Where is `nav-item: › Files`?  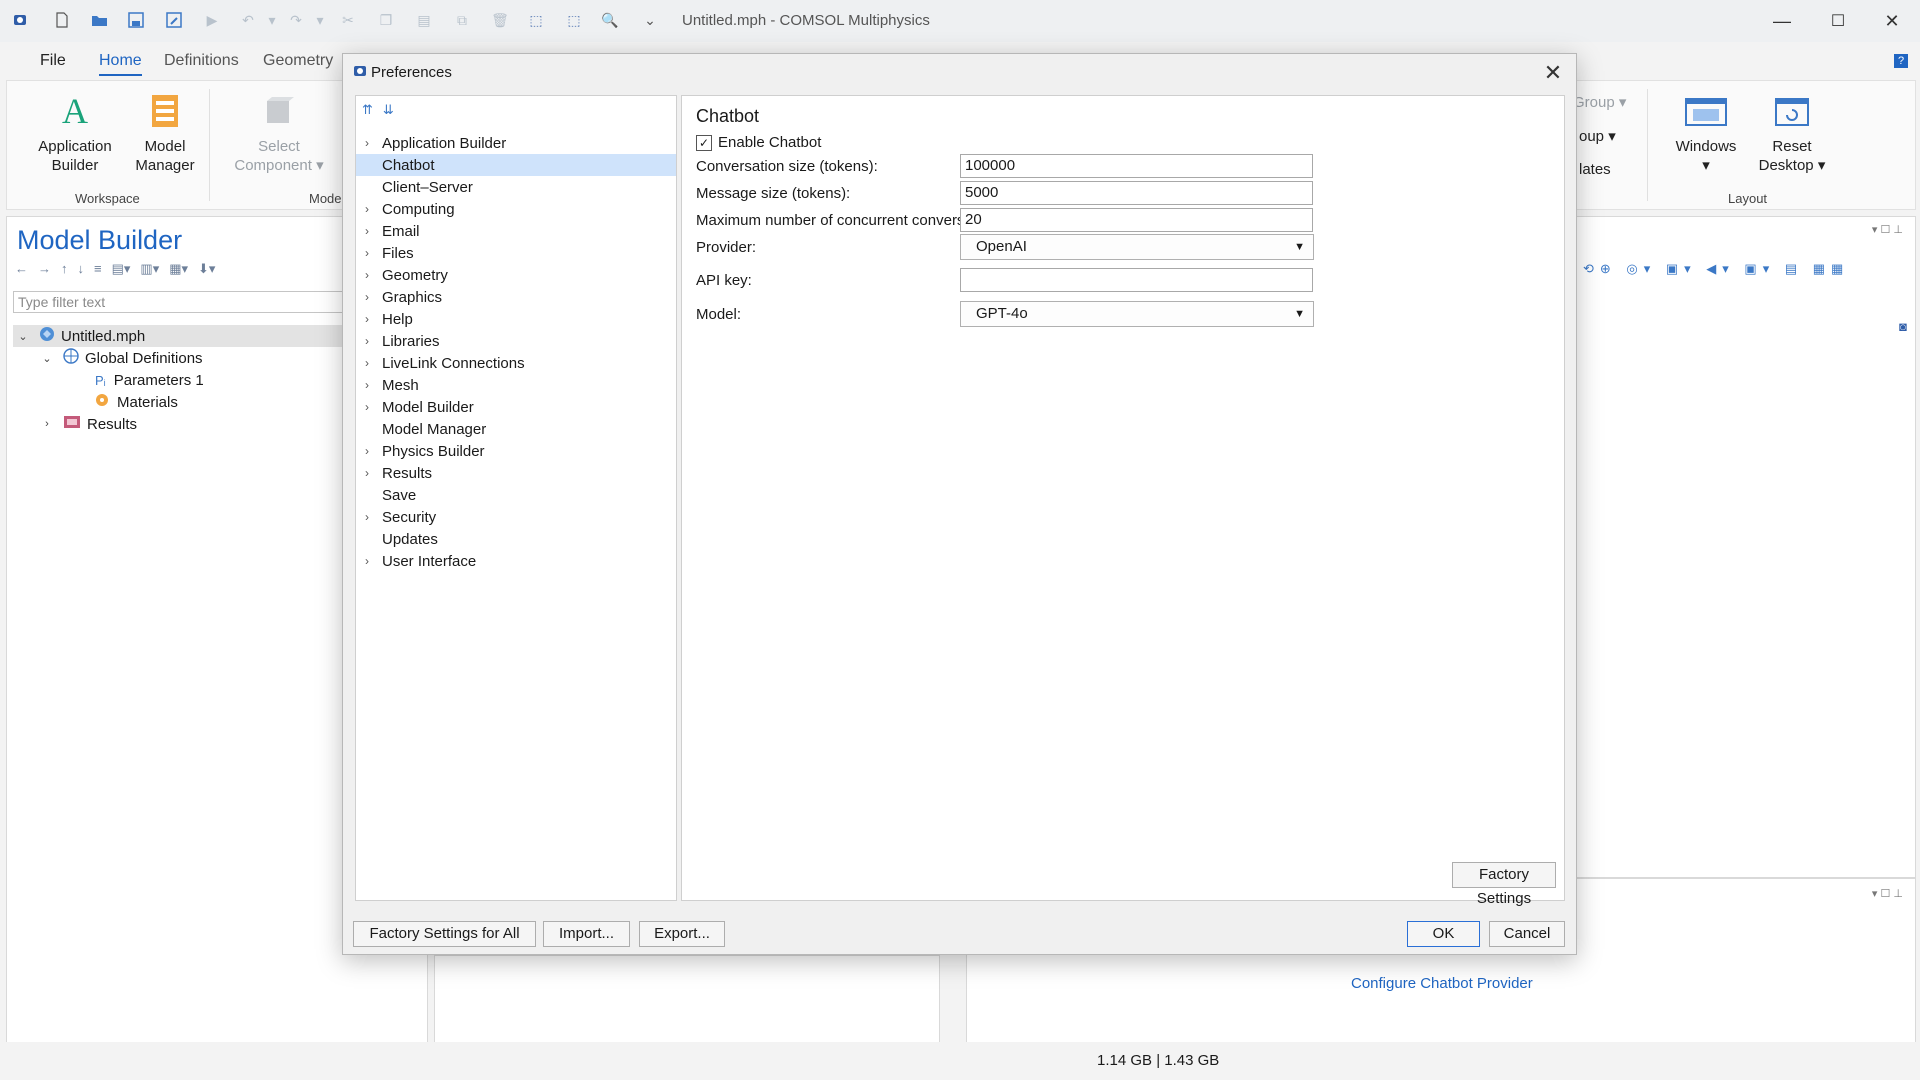
nav-item: › Files is located at coordinates (516, 253).